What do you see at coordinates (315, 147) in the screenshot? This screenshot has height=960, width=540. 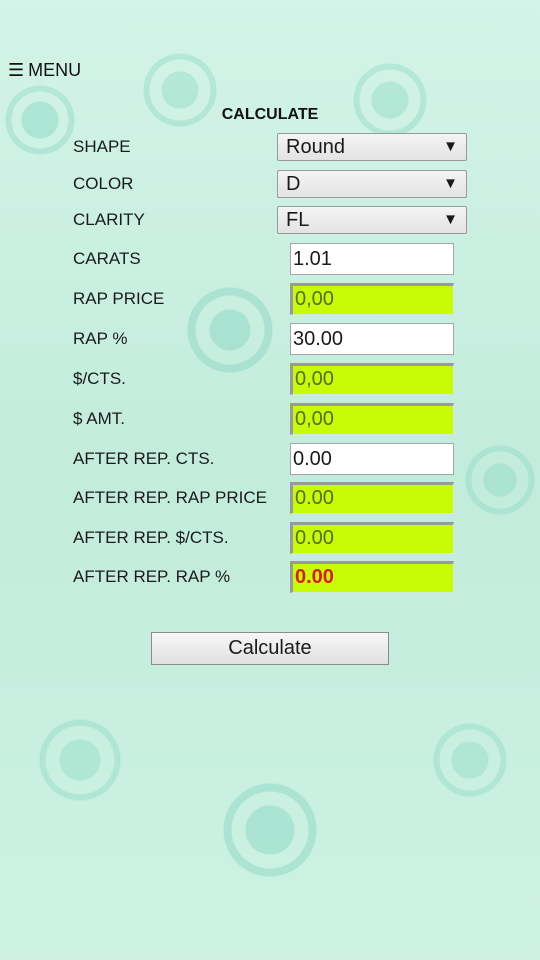 I see `shape-value: Round` at bounding box center [315, 147].